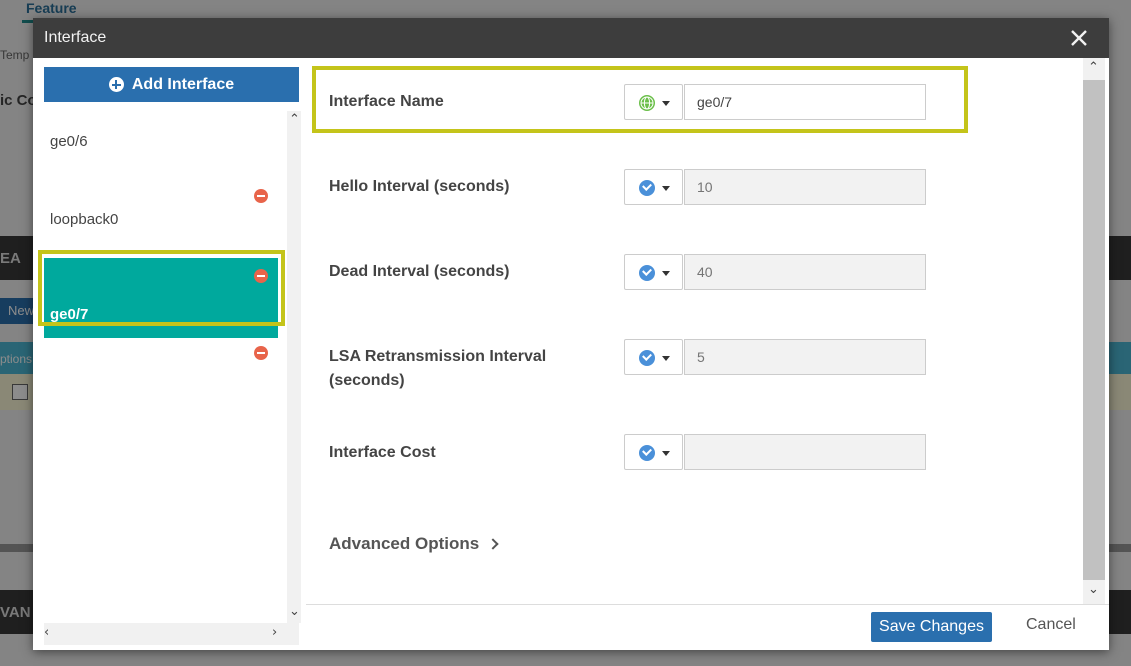  Describe the element at coordinates (46, 632) in the screenshot. I see `scroll-left-icon: ‹` at that location.